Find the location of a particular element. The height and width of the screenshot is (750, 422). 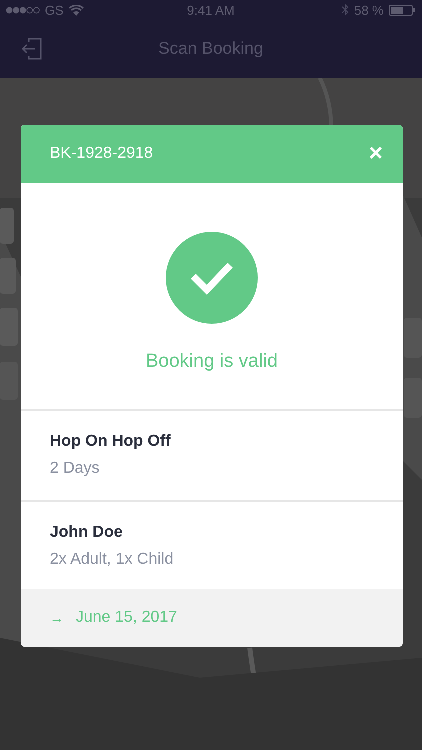

signal-icon is located at coordinates (23, 10).